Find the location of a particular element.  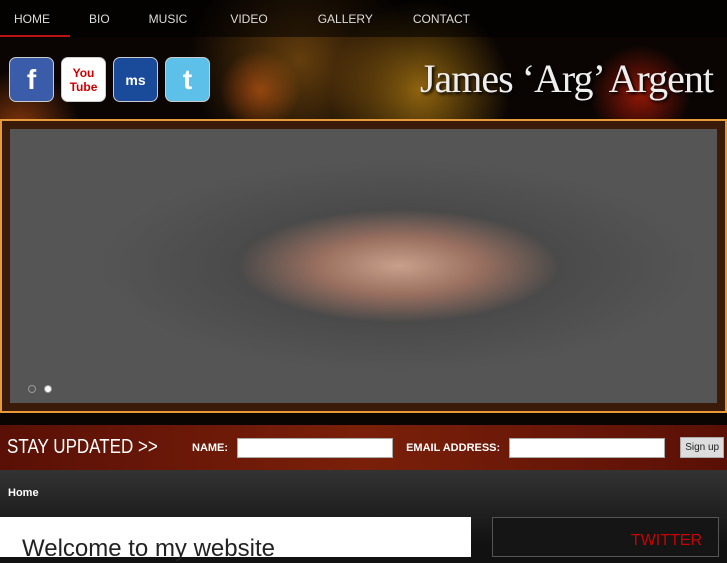

stay-updated-heading: STAY UPDATED >> is located at coordinates (82, 447).